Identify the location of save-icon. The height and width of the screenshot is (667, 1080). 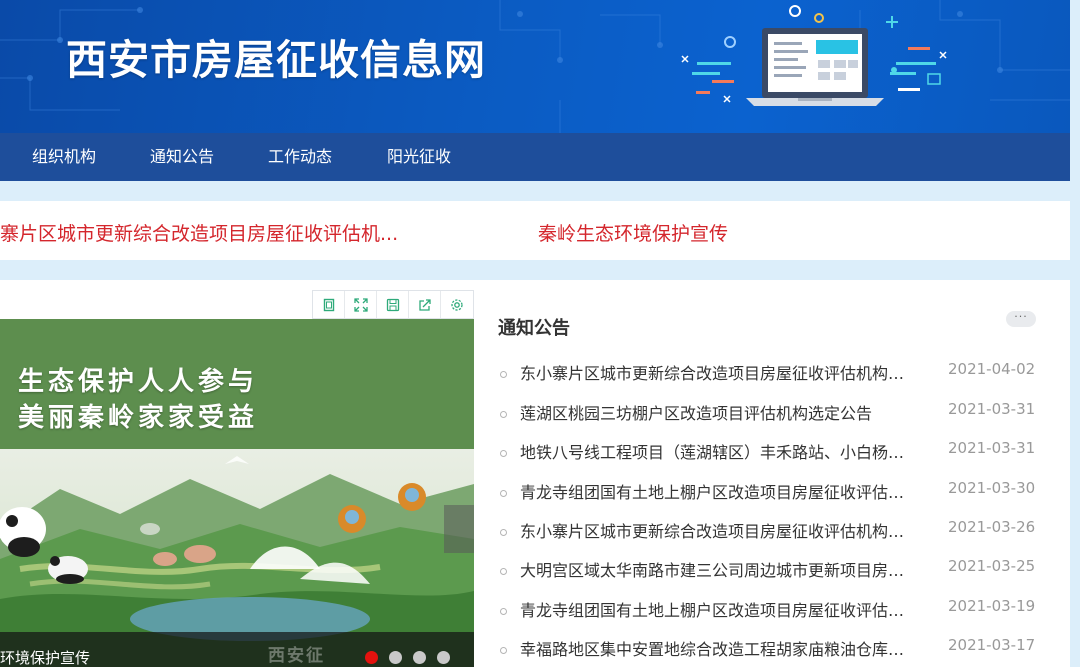
(393, 304).